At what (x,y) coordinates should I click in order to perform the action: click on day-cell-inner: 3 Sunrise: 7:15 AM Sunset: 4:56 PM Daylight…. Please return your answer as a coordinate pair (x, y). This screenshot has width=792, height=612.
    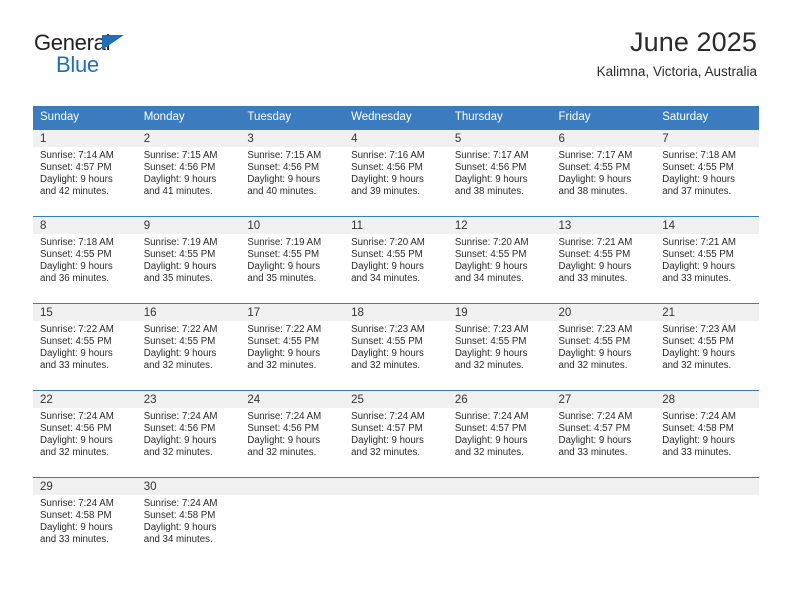
    Looking at the image, I should click on (292, 173).